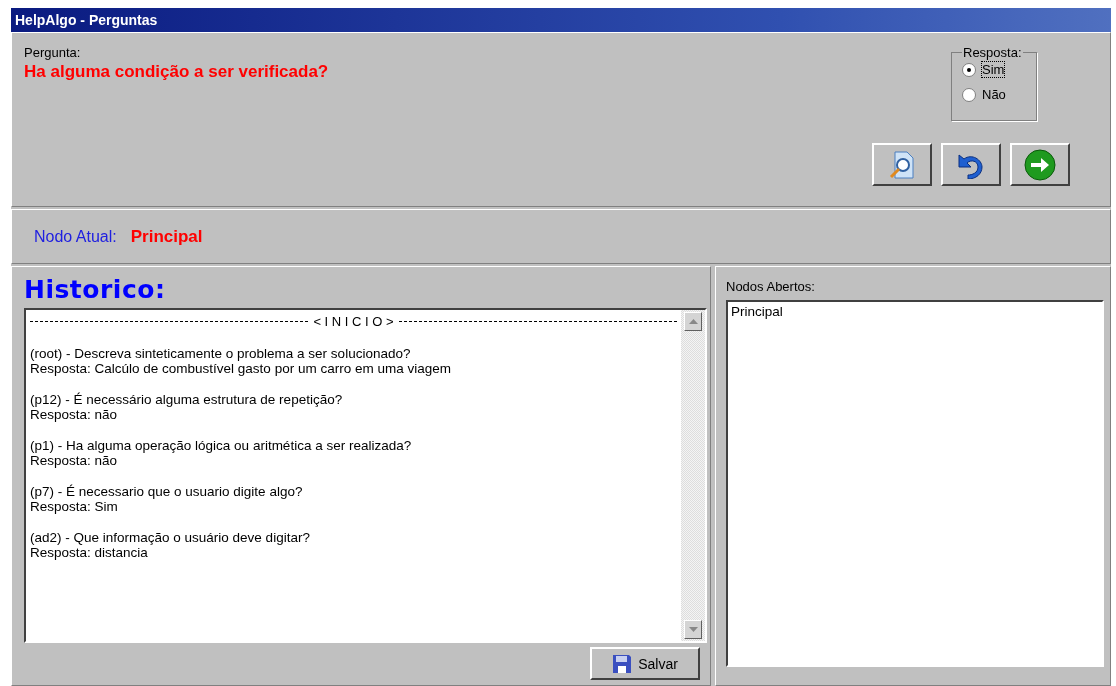 The image size is (1116, 686). I want to click on down-triangle-icon, so click(693, 629).